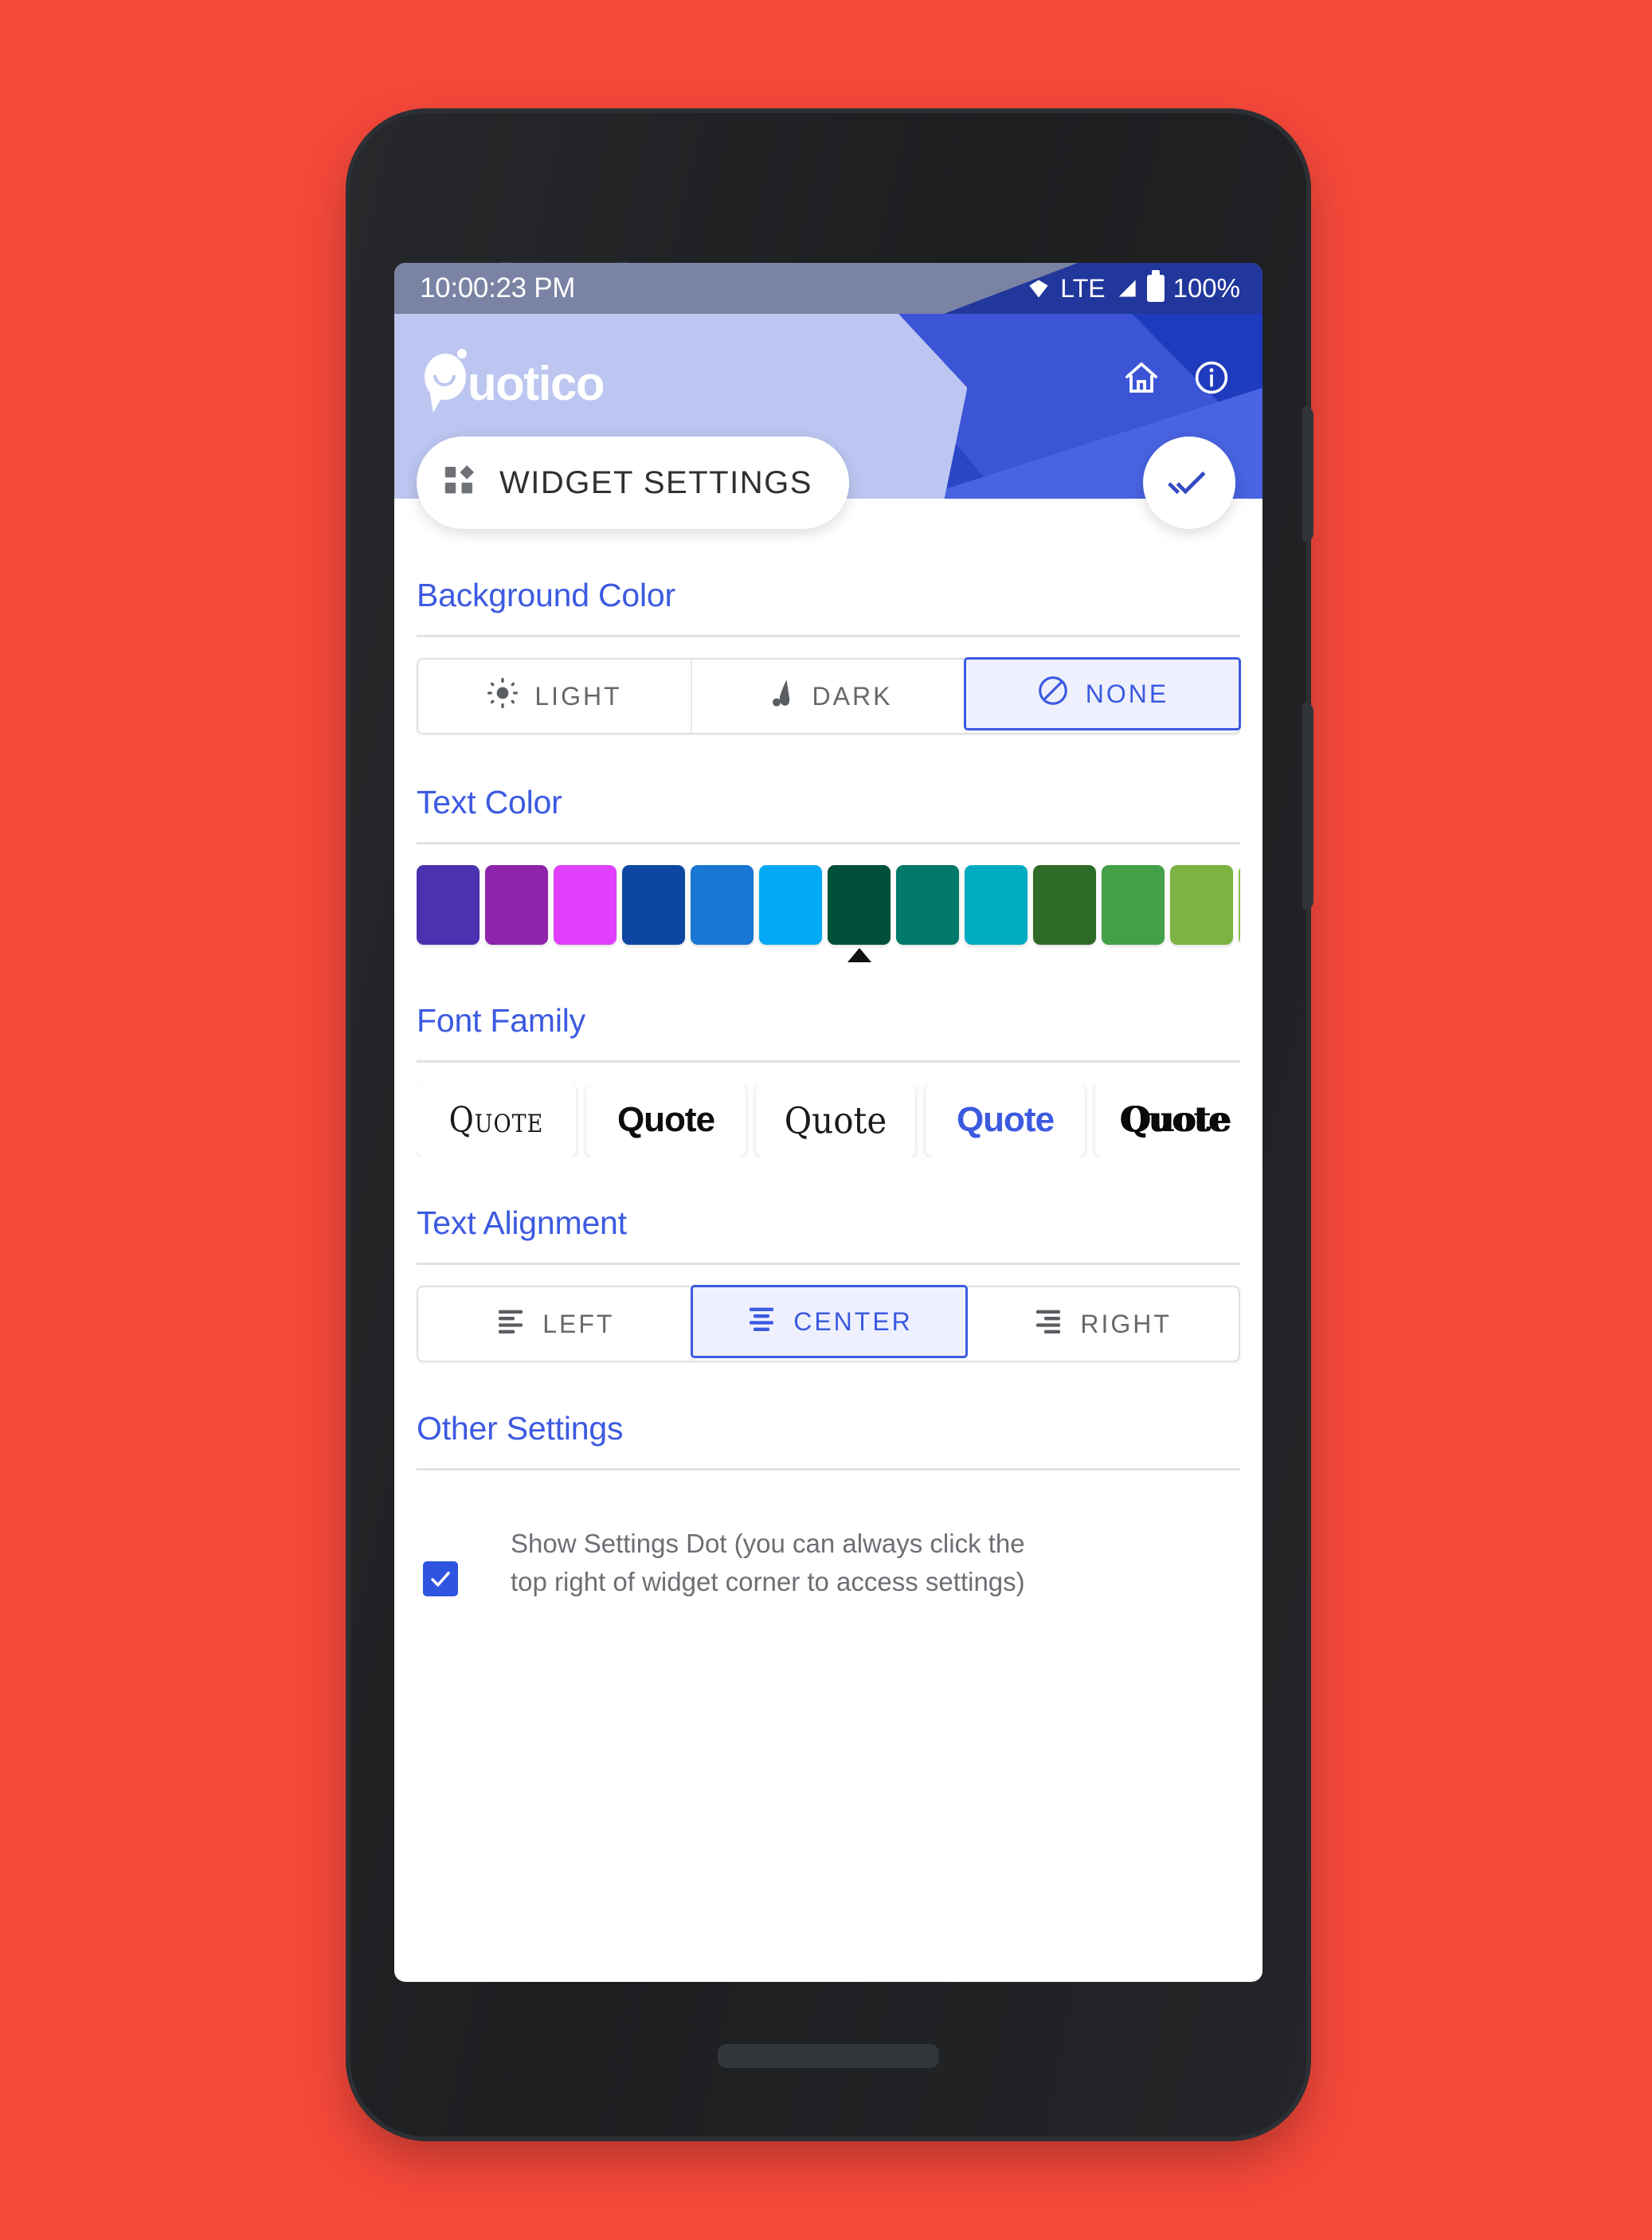  I want to click on font-option-4: Quote, so click(1005, 1120).